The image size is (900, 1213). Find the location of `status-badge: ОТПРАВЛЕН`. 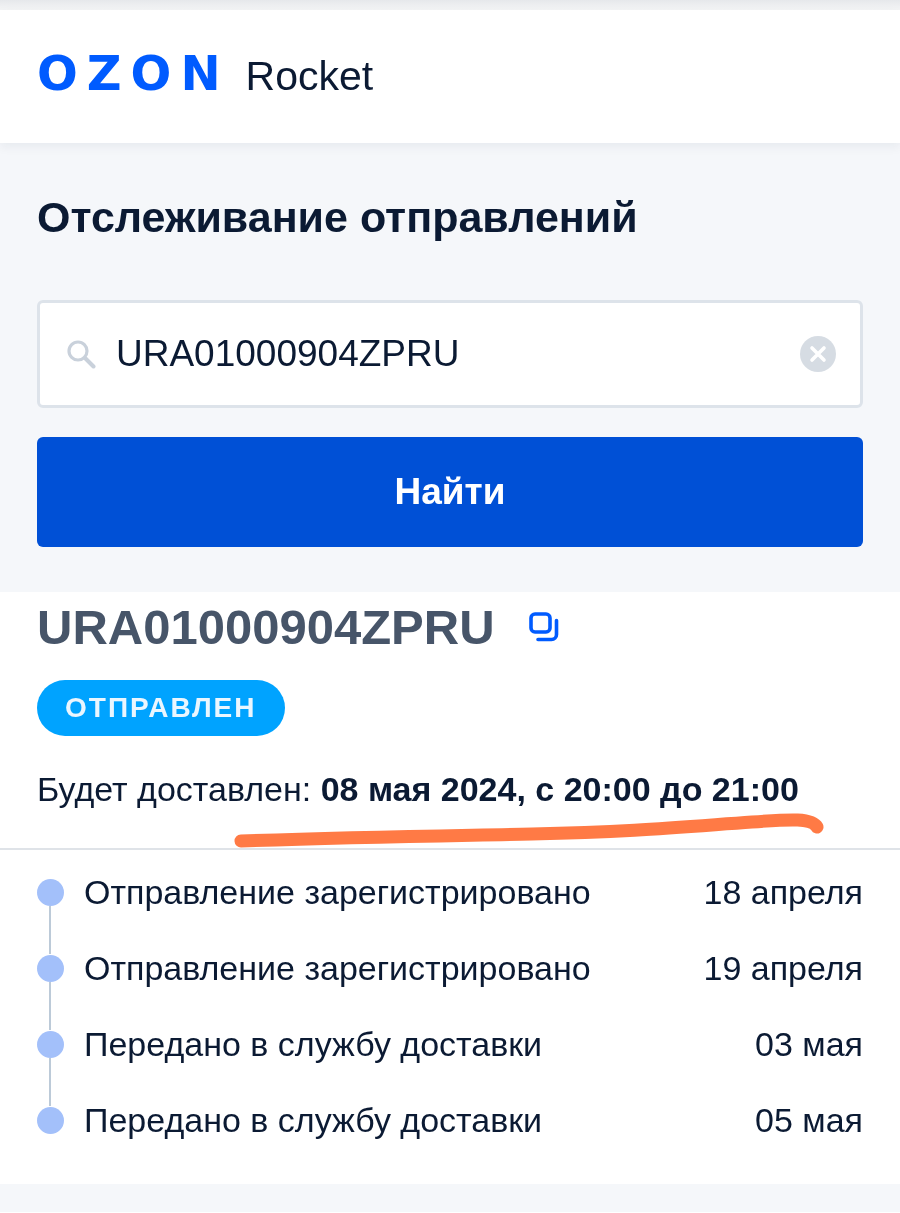

status-badge: ОТПРАВЛЕН is located at coordinates (161, 708).